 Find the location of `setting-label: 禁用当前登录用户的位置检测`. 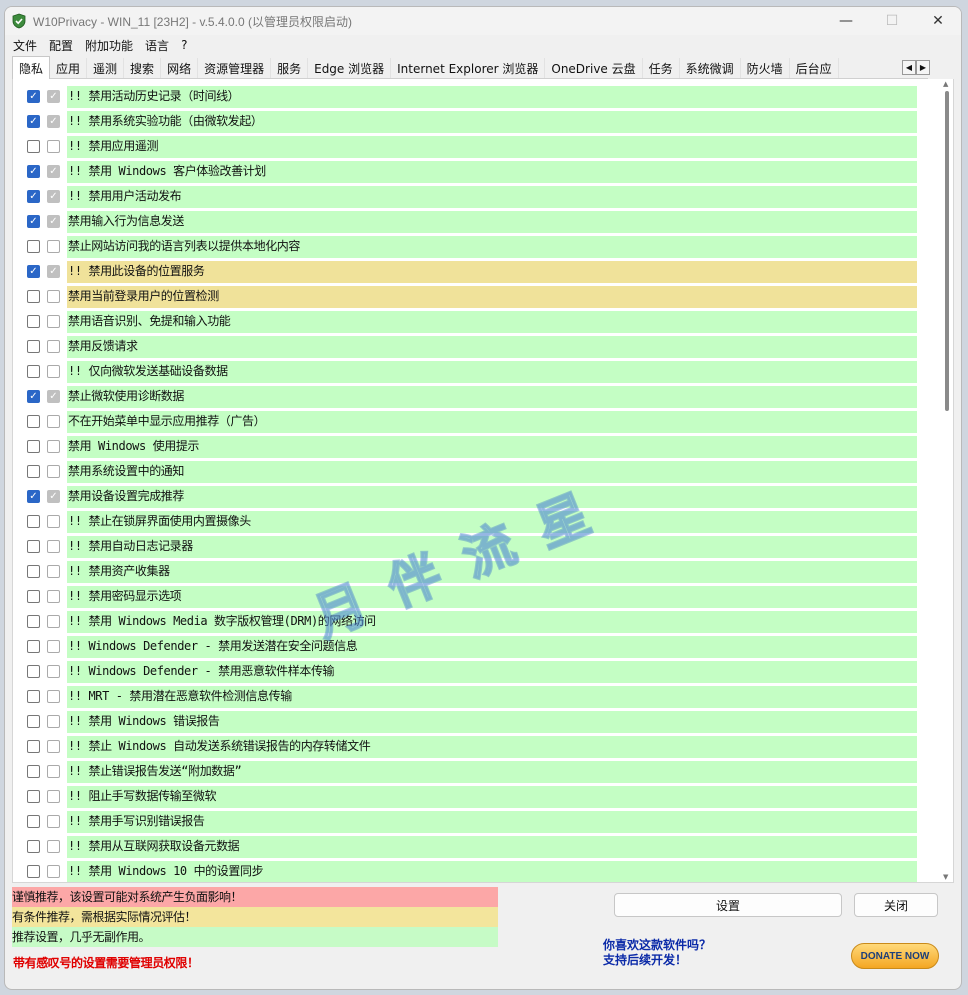

setting-label: 禁用当前登录用户的位置检测 is located at coordinates (492, 297).